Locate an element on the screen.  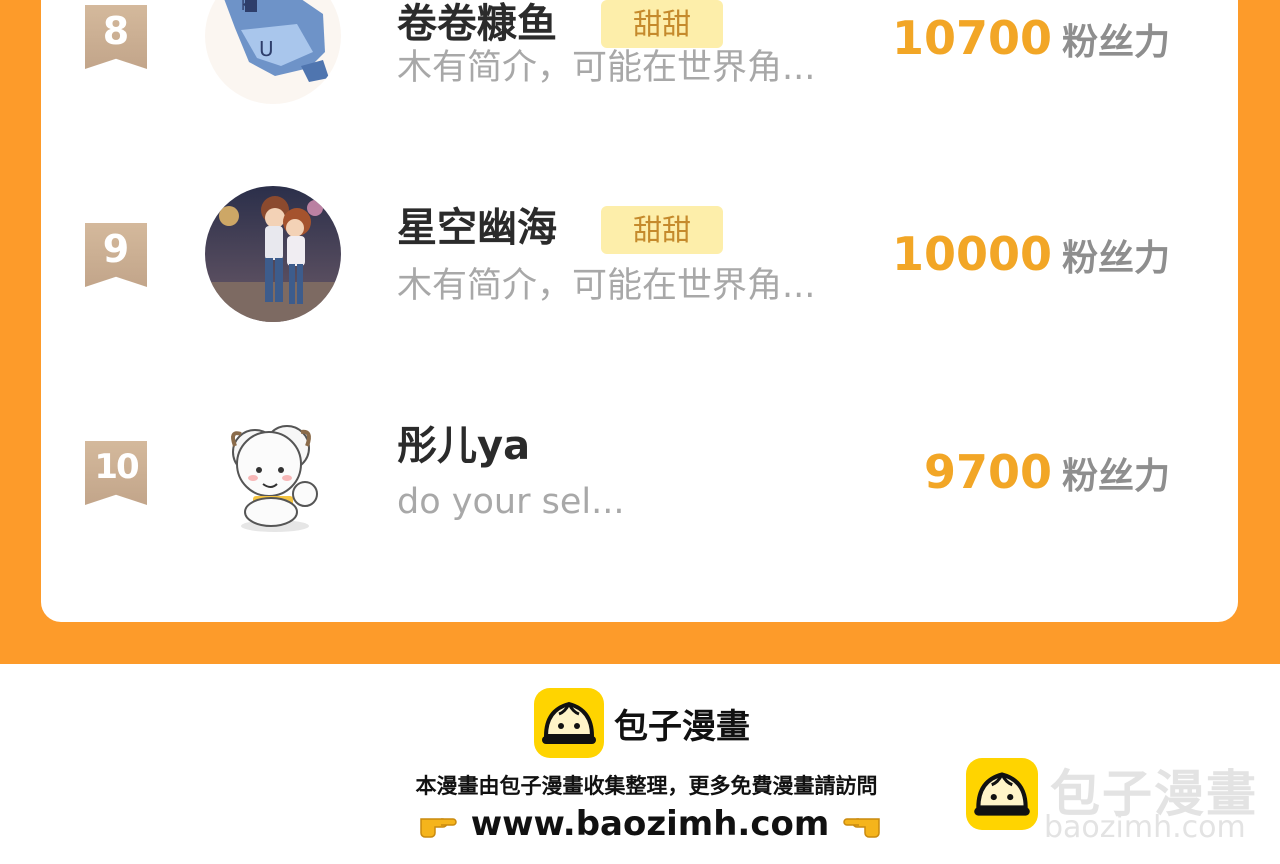
rank-badge: 9 is located at coordinates (116, 255).